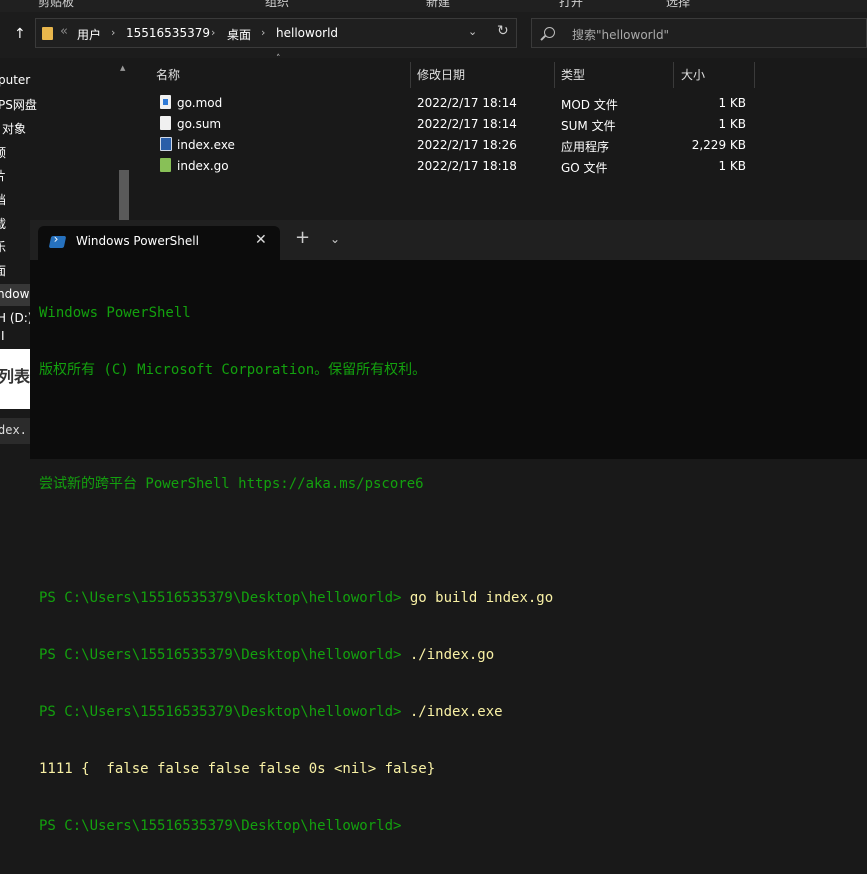 The width and height of the screenshot is (867, 874). What do you see at coordinates (699, 33) in the screenshot?
I see `search-box: 搜索"helloworld"` at bounding box center [699, 33].